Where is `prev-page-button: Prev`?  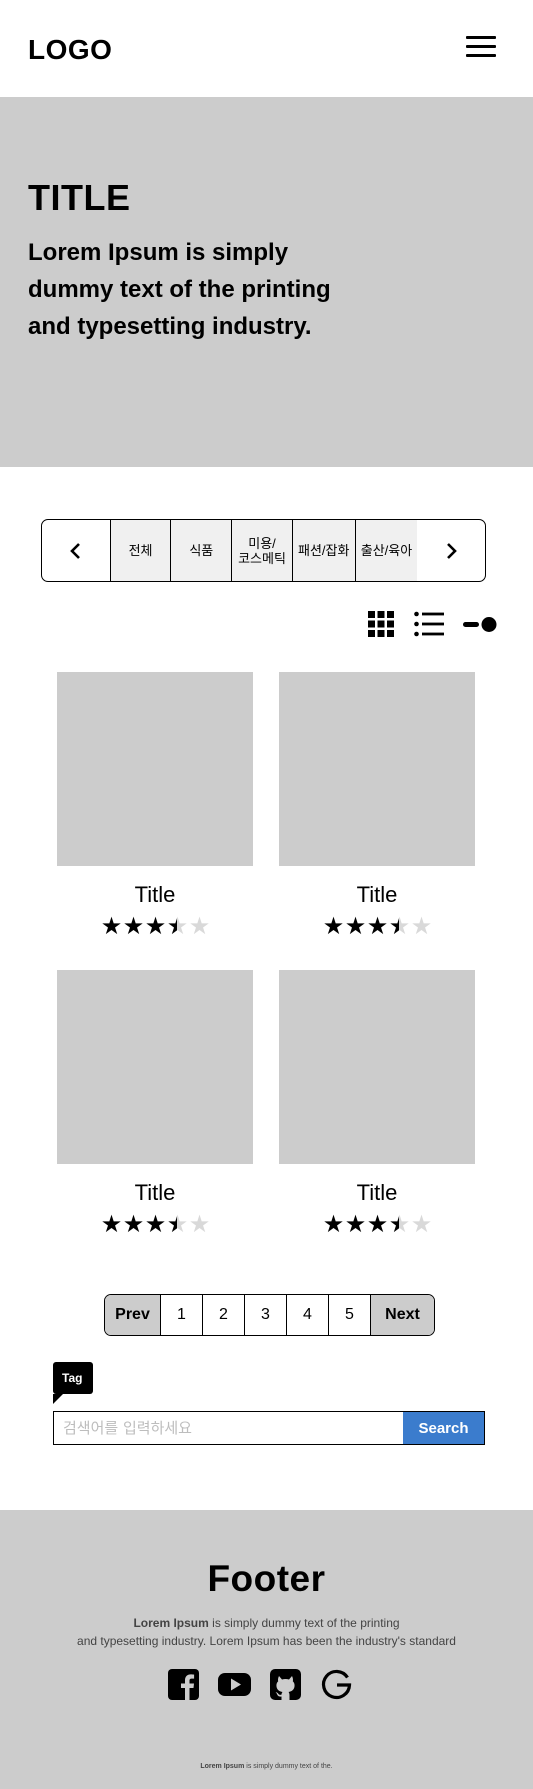 prev-page-button: Prev is located at coordinates (132, 1315).